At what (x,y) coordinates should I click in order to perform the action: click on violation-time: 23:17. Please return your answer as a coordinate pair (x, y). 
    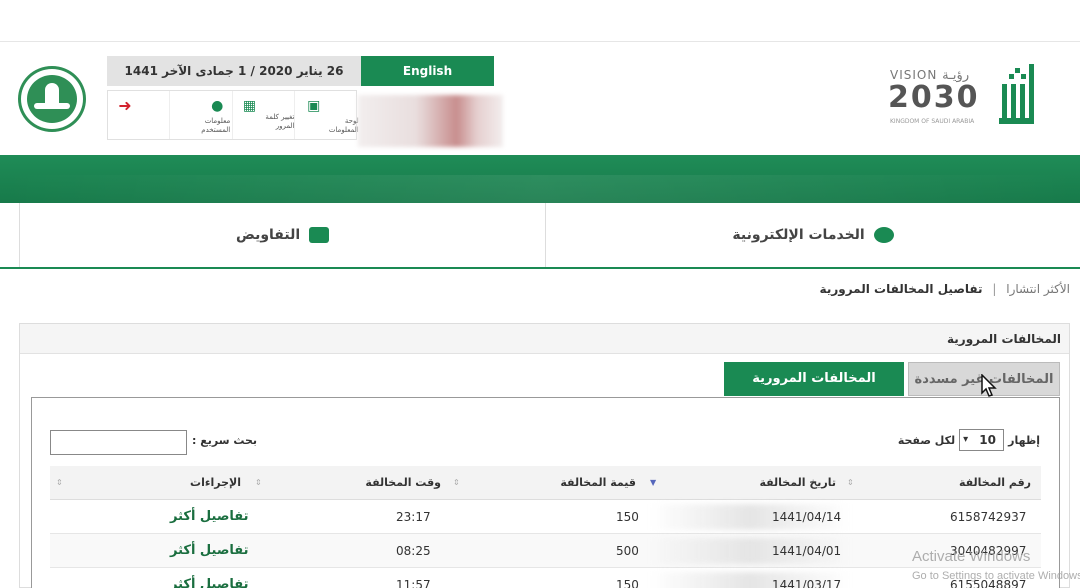
    Looking at the image, I should click on (413, 517).